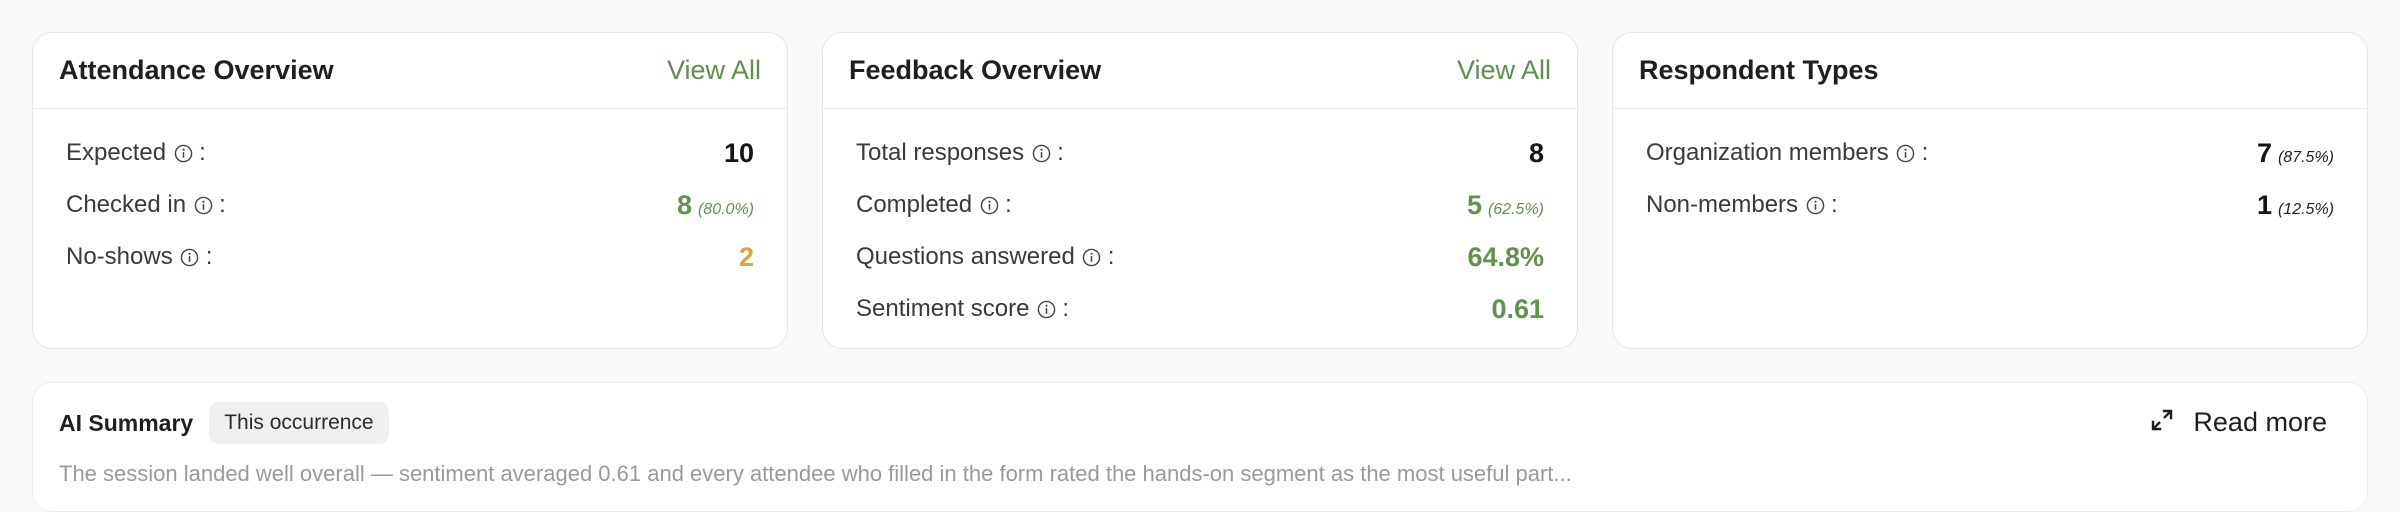 This screenshot has width=2400, height=512. I want to click on stat-row-total-responses: Total responses : 8, so click(1200, 153).